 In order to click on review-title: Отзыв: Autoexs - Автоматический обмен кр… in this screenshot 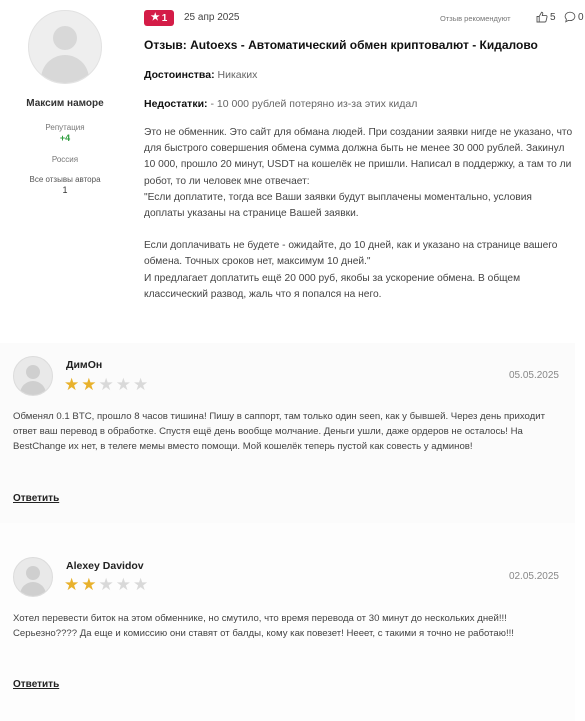, I will do `click(341, 45)`.